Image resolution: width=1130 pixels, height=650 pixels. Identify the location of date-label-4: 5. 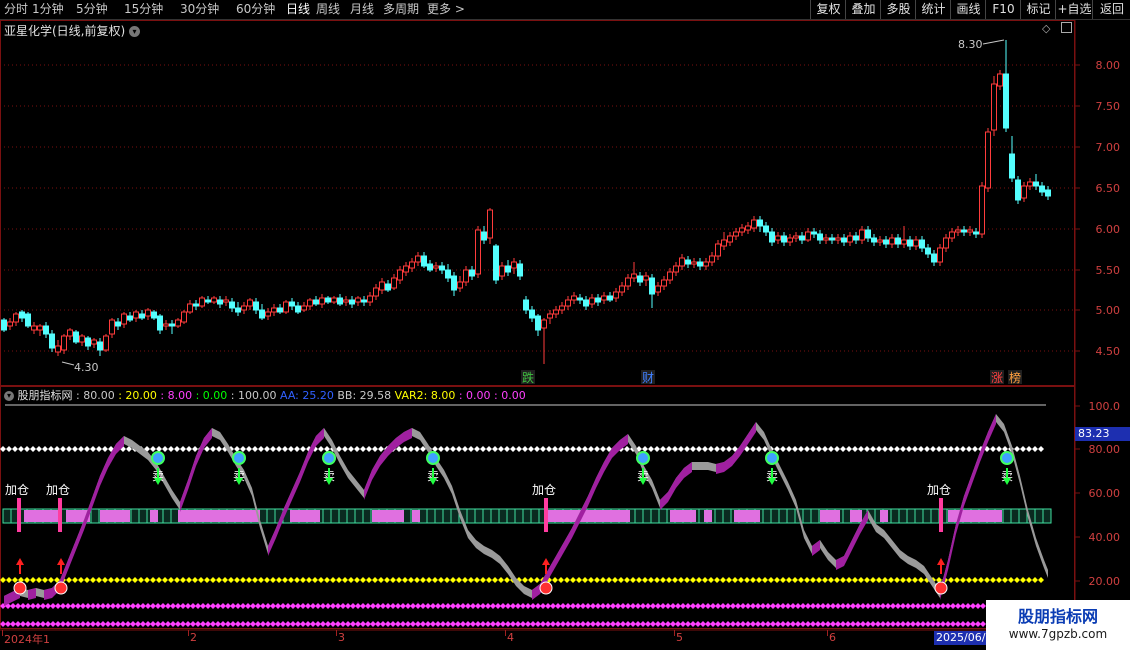
(679, 637).